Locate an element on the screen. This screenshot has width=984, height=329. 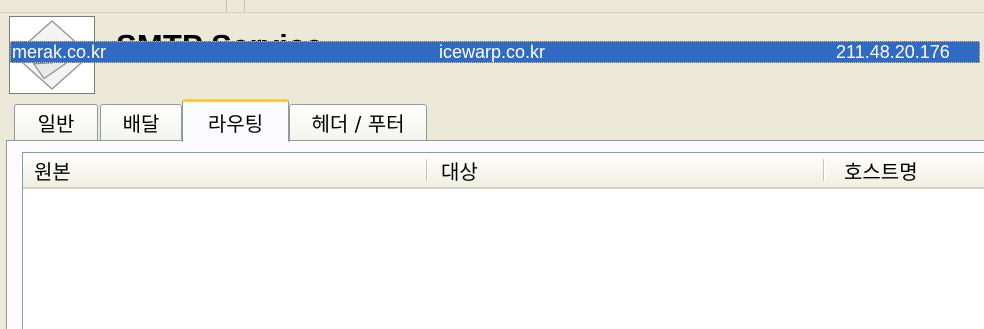
column-header-target: 대상 is located at coordinates (459, 170).